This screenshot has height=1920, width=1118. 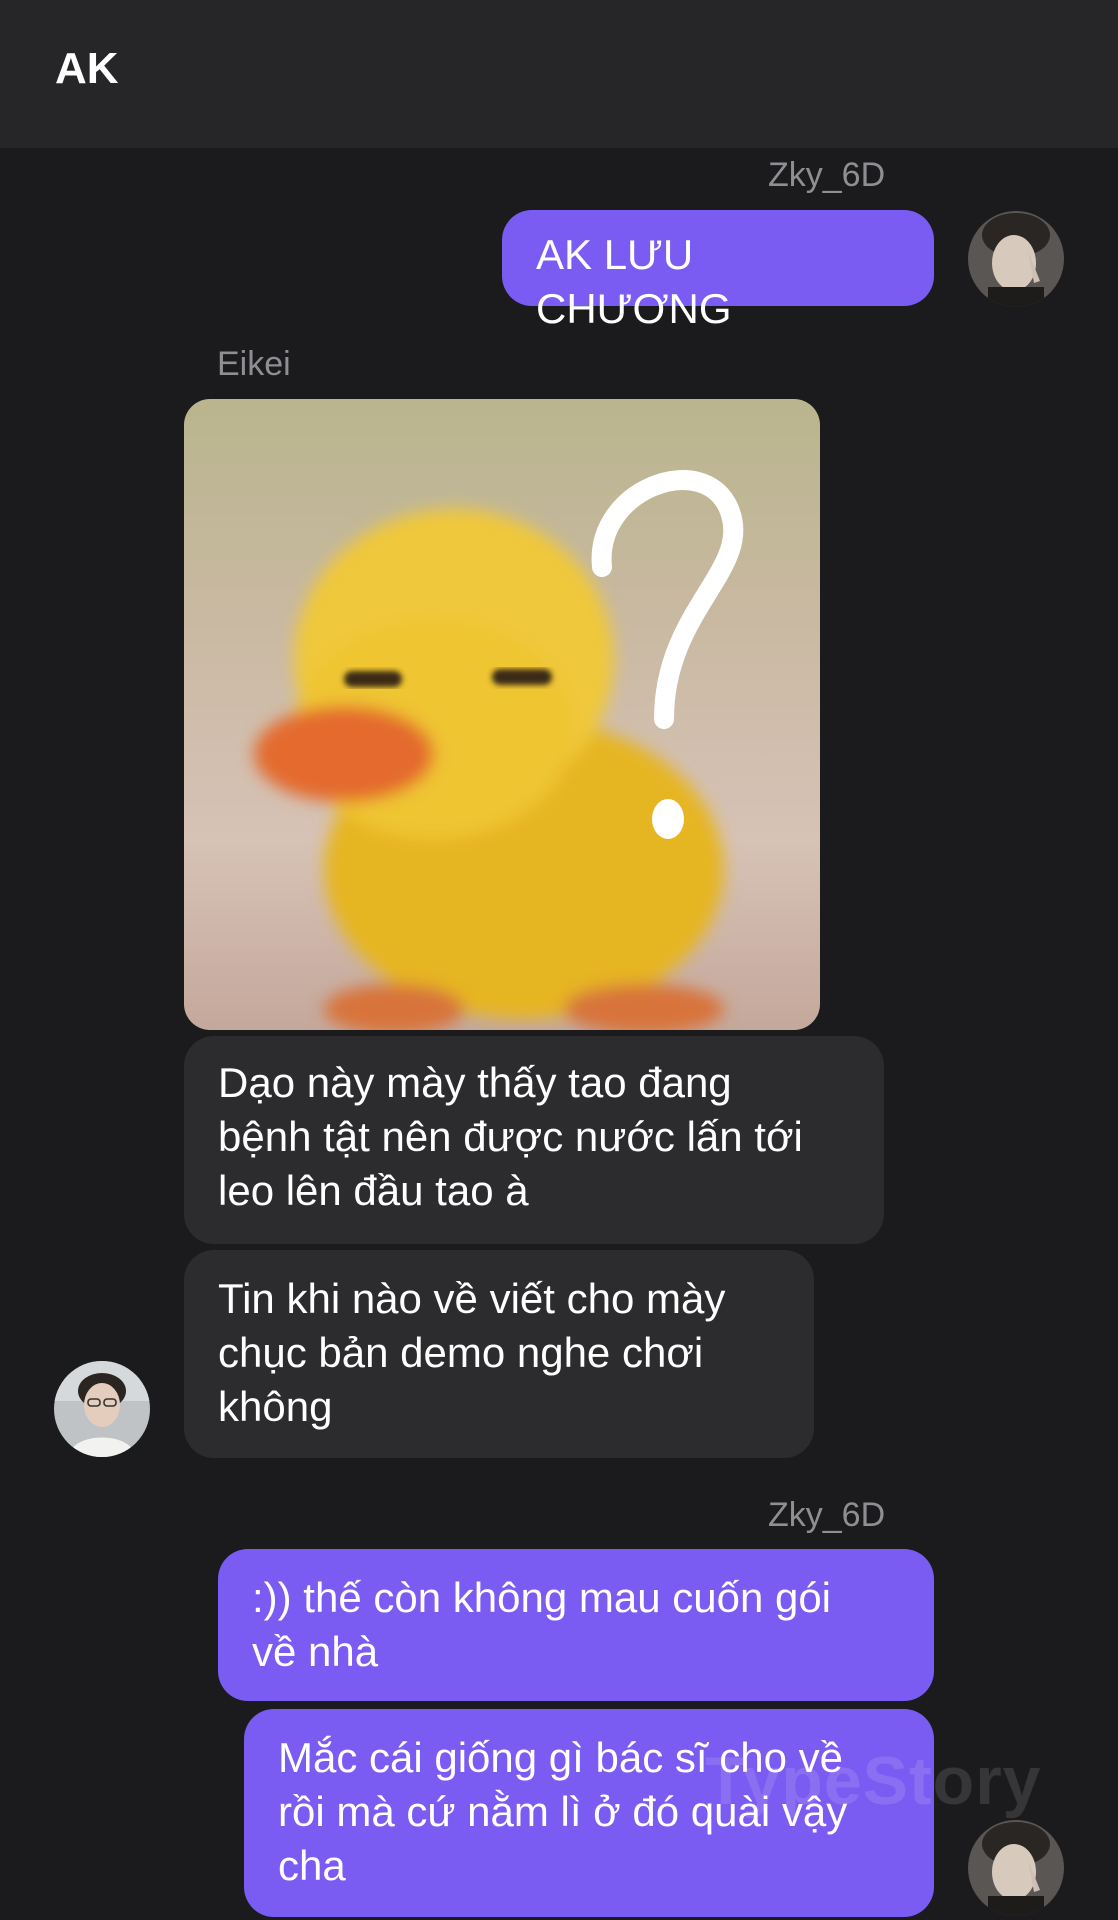 I want to click on chat-title: AK, so click(x=87, y=69).